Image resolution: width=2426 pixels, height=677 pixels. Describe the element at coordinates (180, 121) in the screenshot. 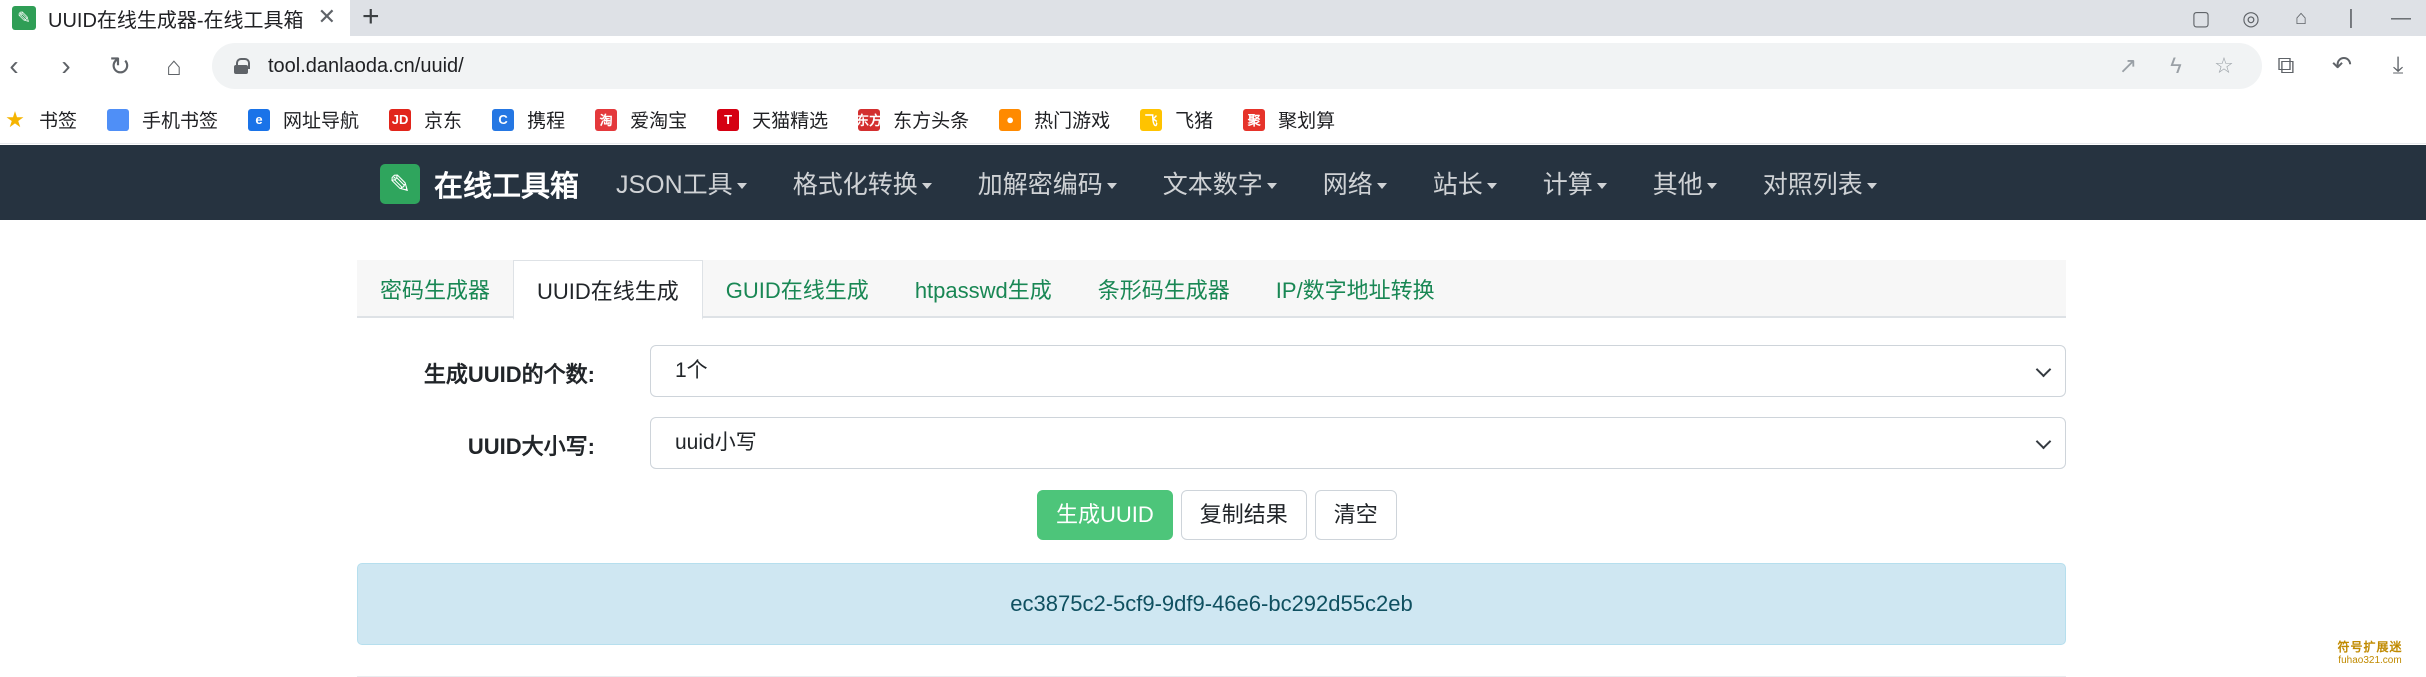

I see `bookmark-label: 手机书签` at that location.